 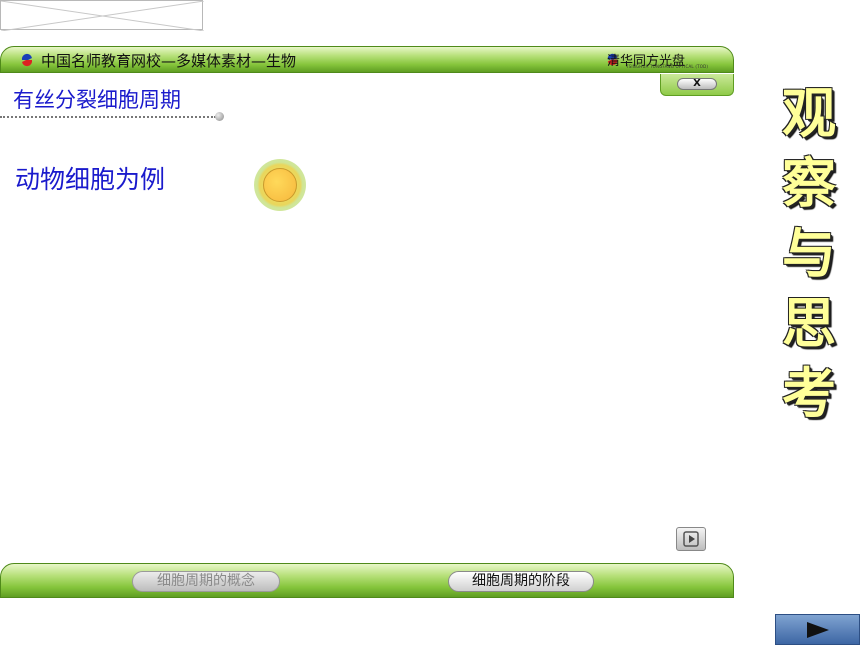 What do you see at coordinates (367, 580) in the screenshot?
I see `footer-bar: 细胞周期的概念 细胞周期的阶段` at bounding box center [367, 580].